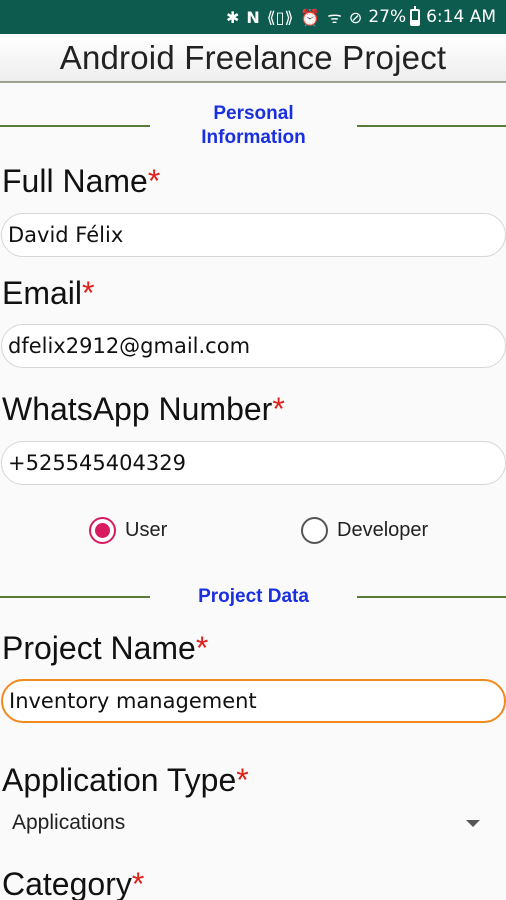 The height and width of the screenshot is (900, 506). Describe the element at coordinates (232, 17) in the screenshot. I see `bluetooth-icon: ✱` at that location.